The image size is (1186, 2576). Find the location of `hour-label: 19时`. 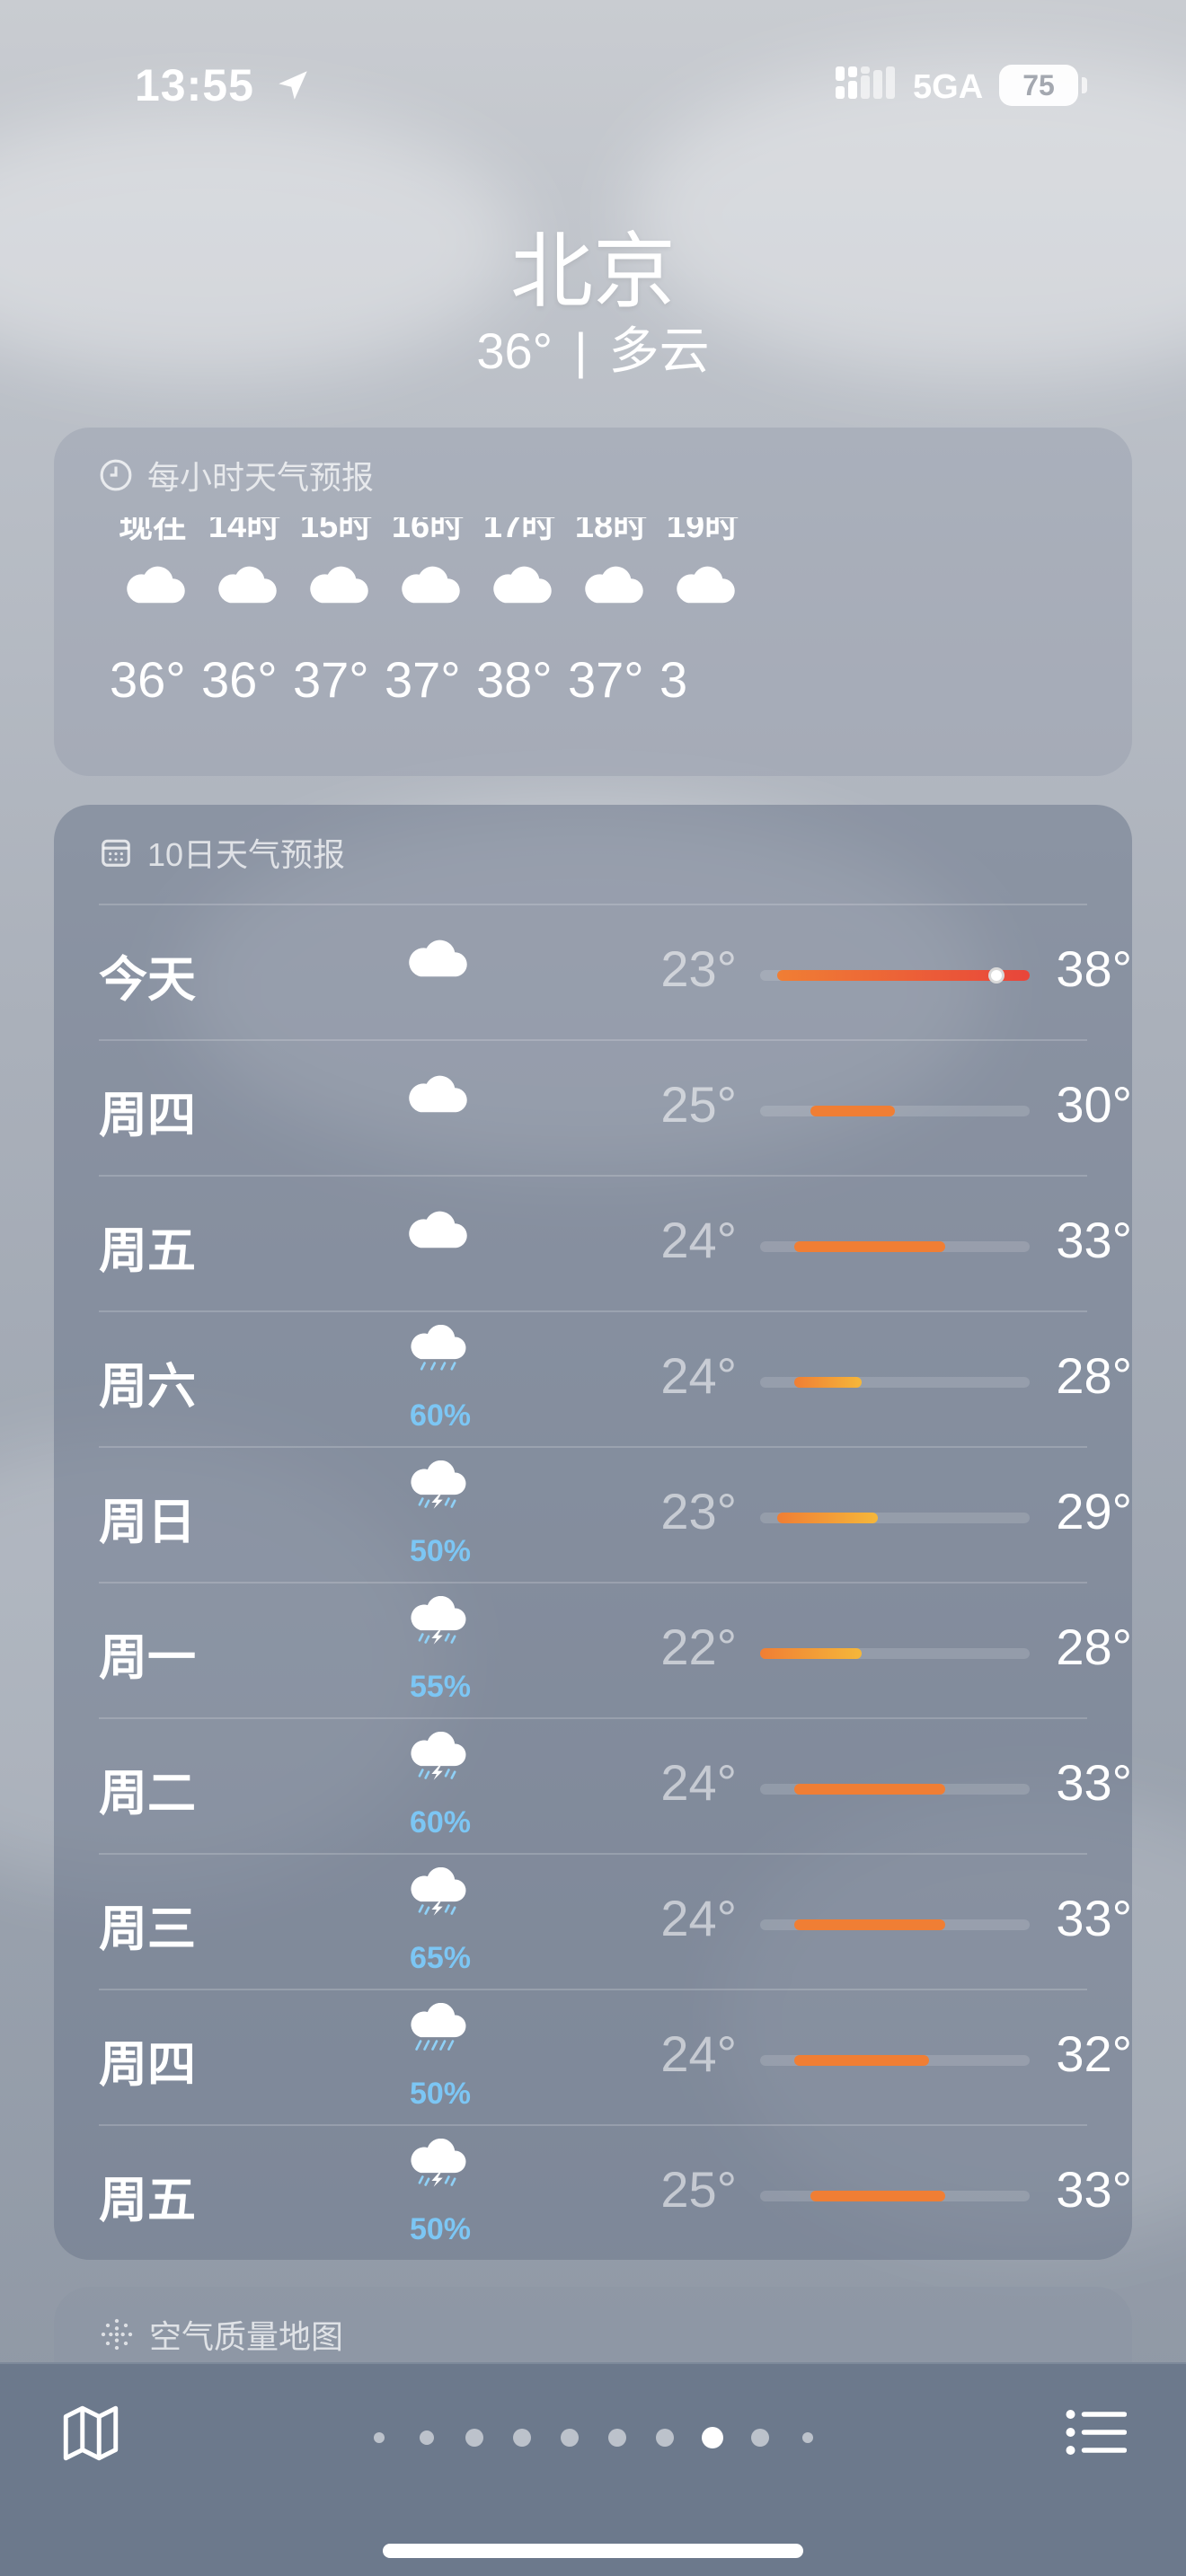

hour-label: 19时 is located at coordinates (702, 531).